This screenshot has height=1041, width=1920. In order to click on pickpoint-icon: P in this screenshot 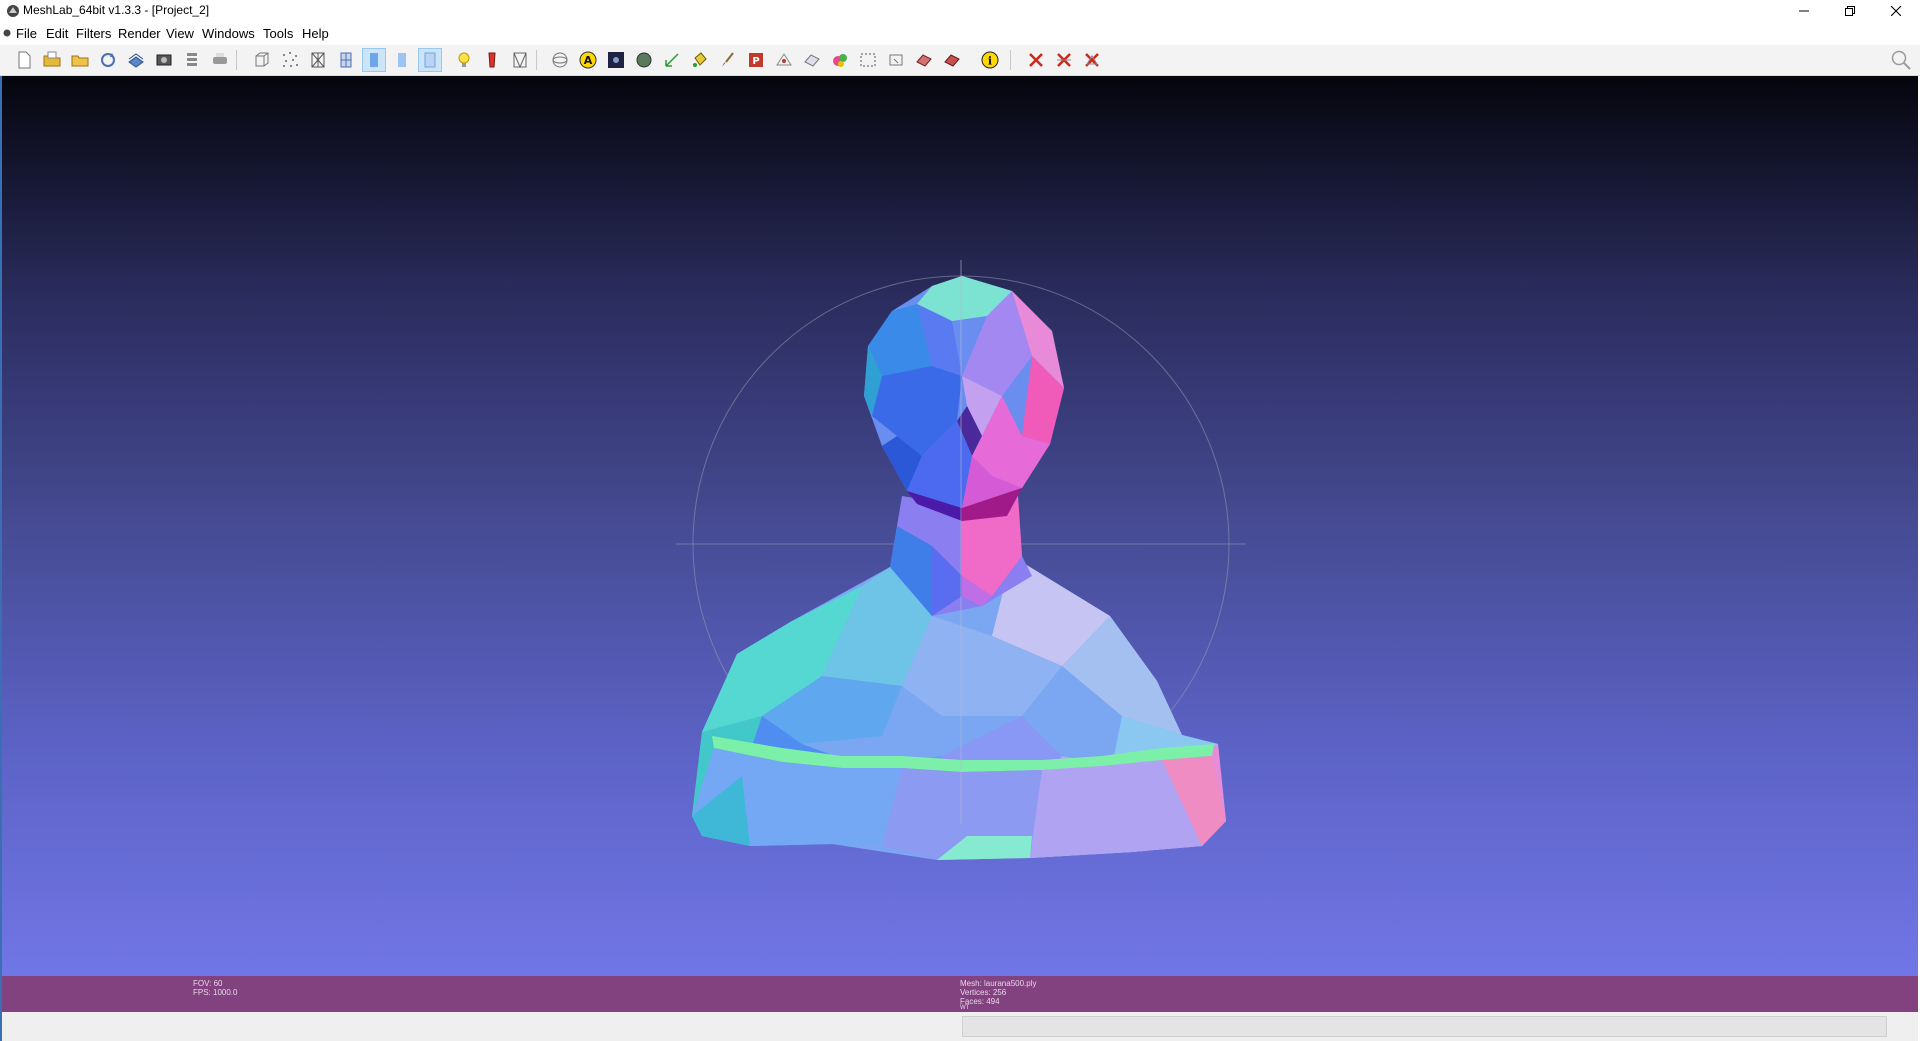, I will do `click(756, 60)`.